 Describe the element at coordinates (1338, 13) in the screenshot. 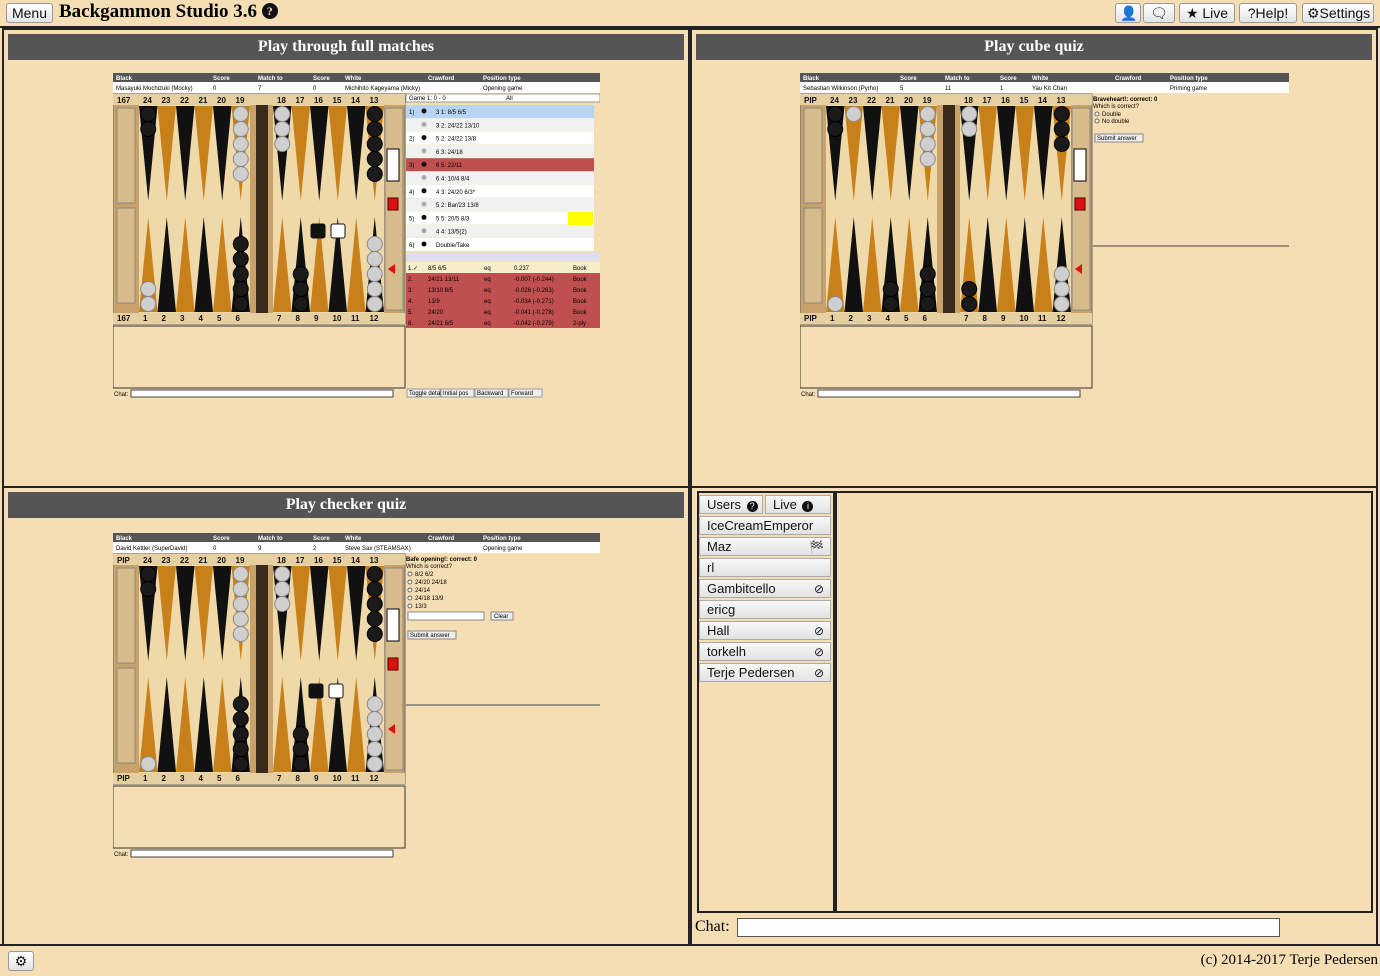

I see `settings-button: ⚙Settings` at that location.